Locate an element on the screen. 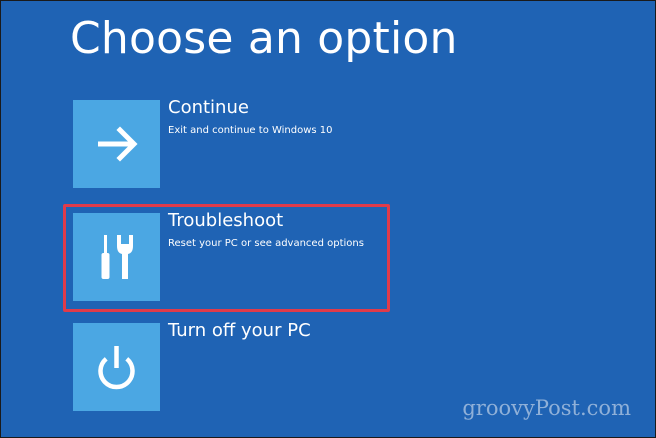 The height and width of the screenshot is (438, 656). troubleshoot-title: Troubleshoot is located at coordinates (226, 220).